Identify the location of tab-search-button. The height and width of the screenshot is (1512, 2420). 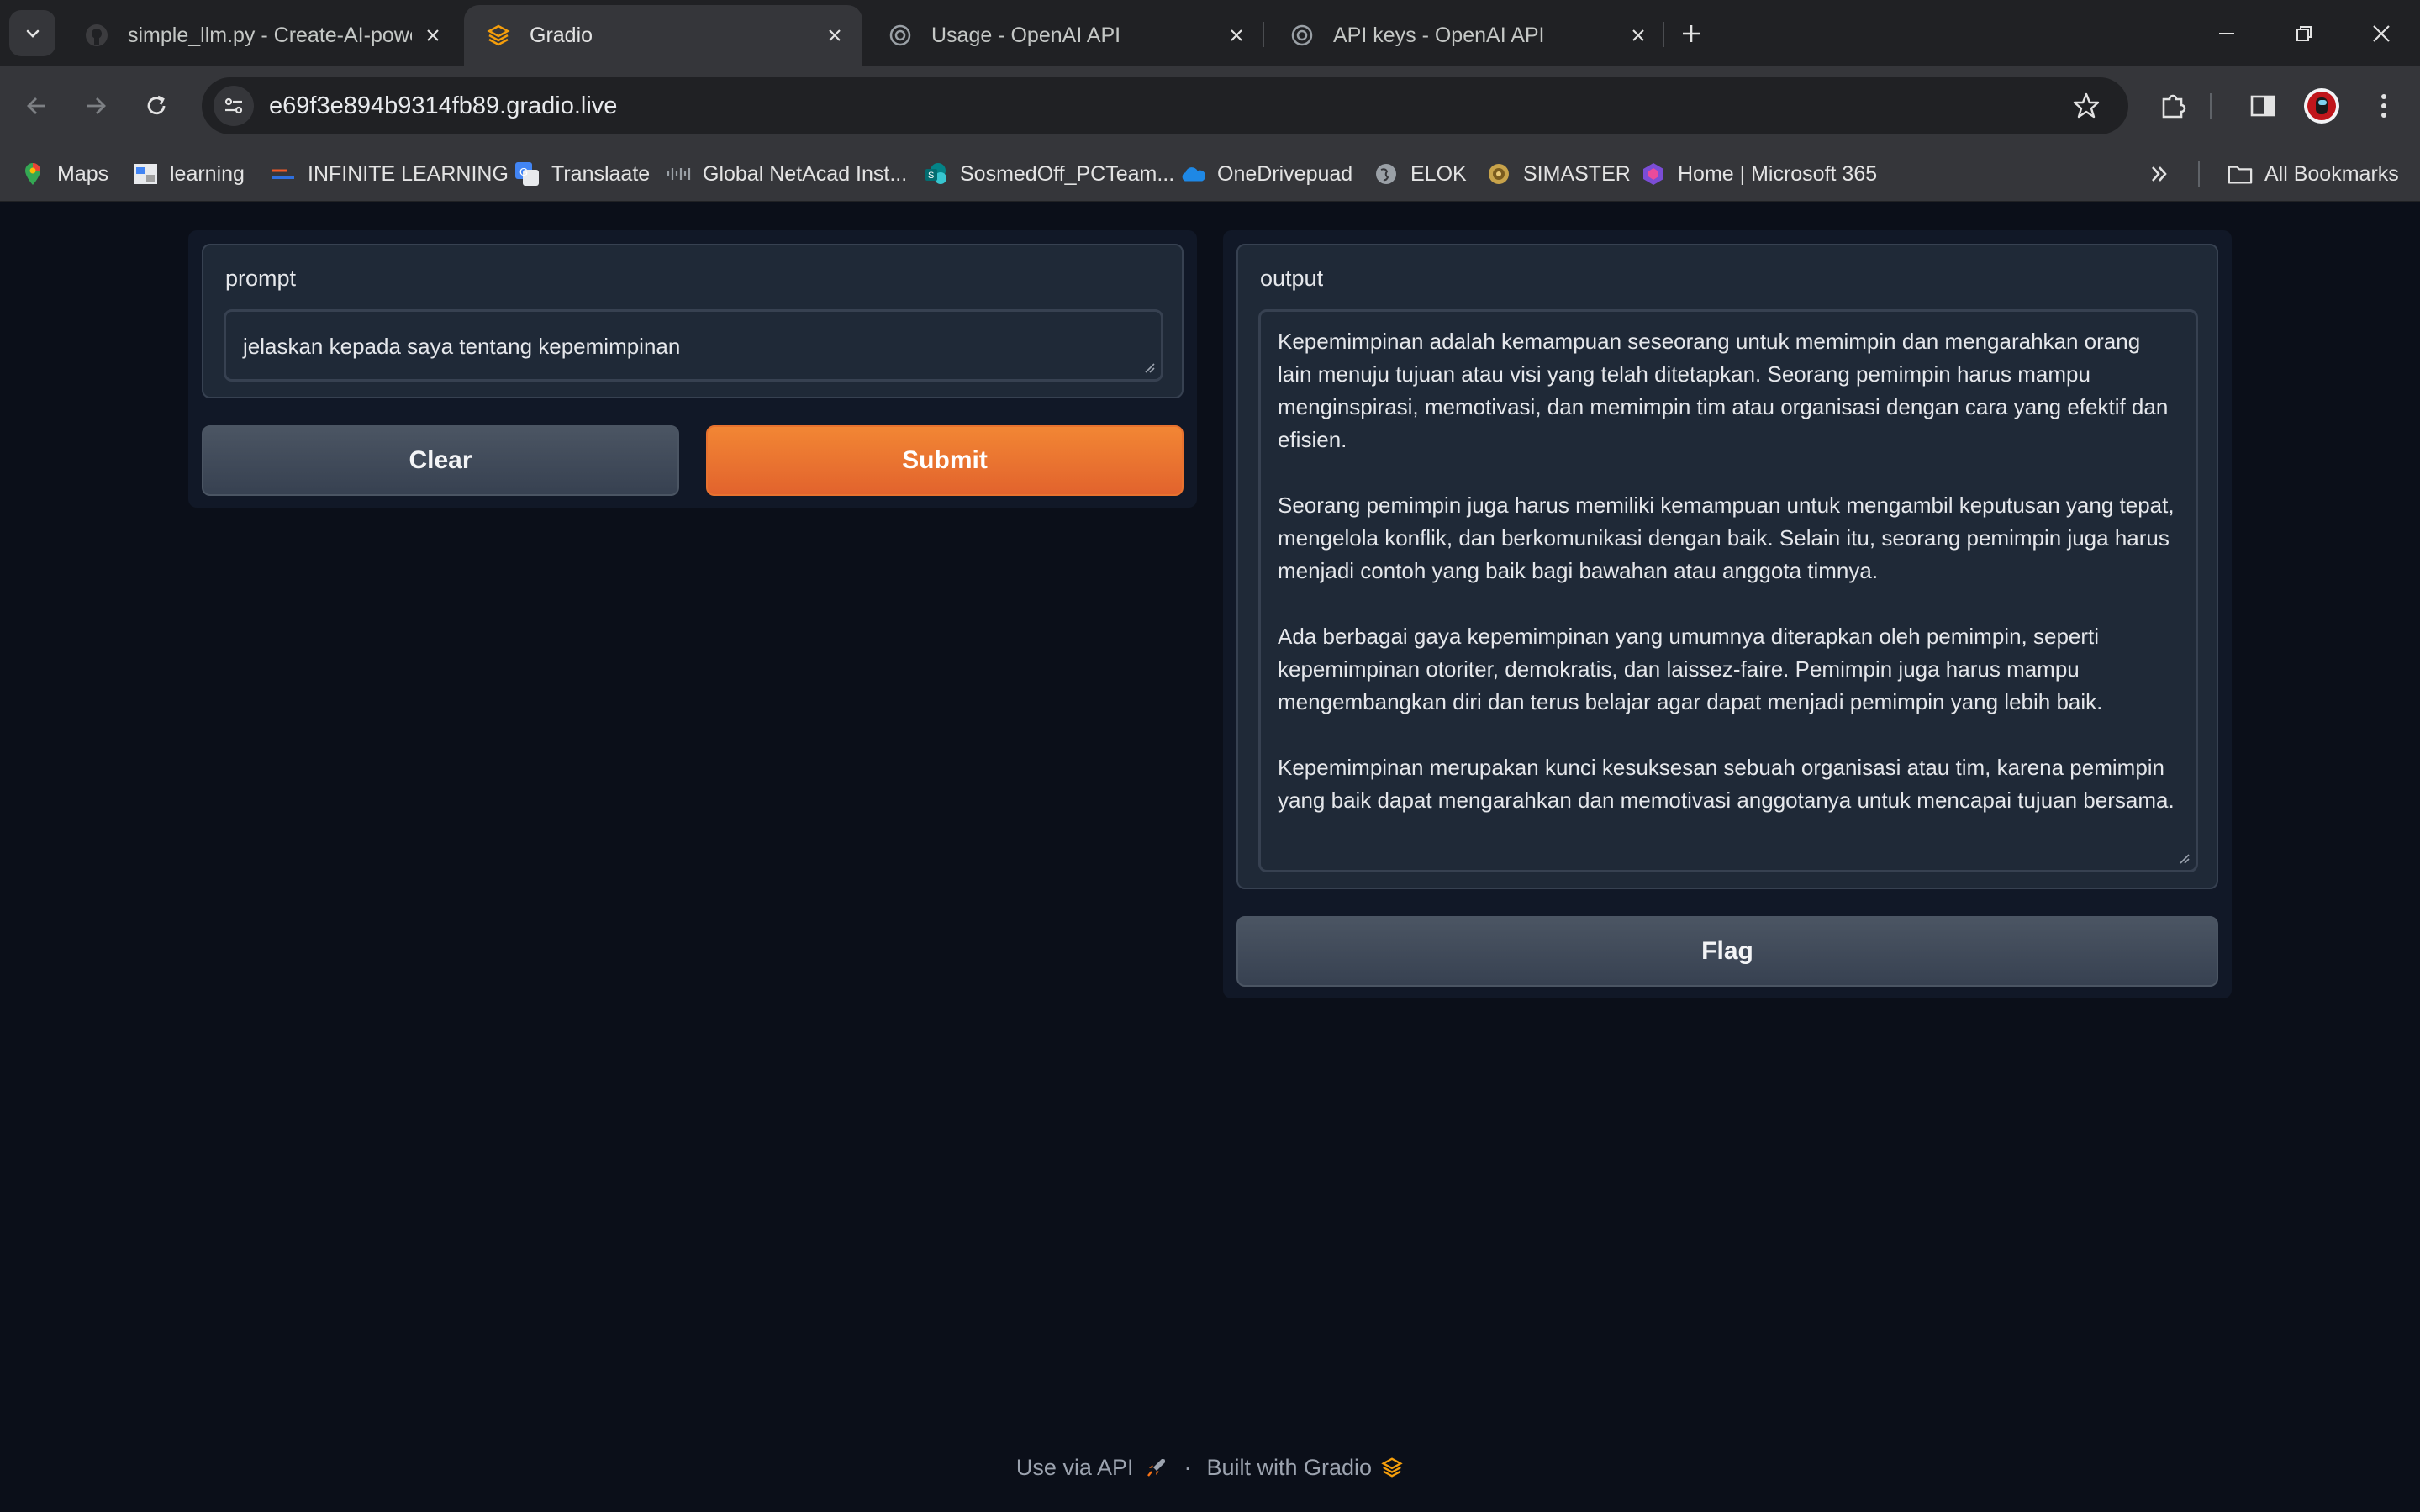
(32, 33).